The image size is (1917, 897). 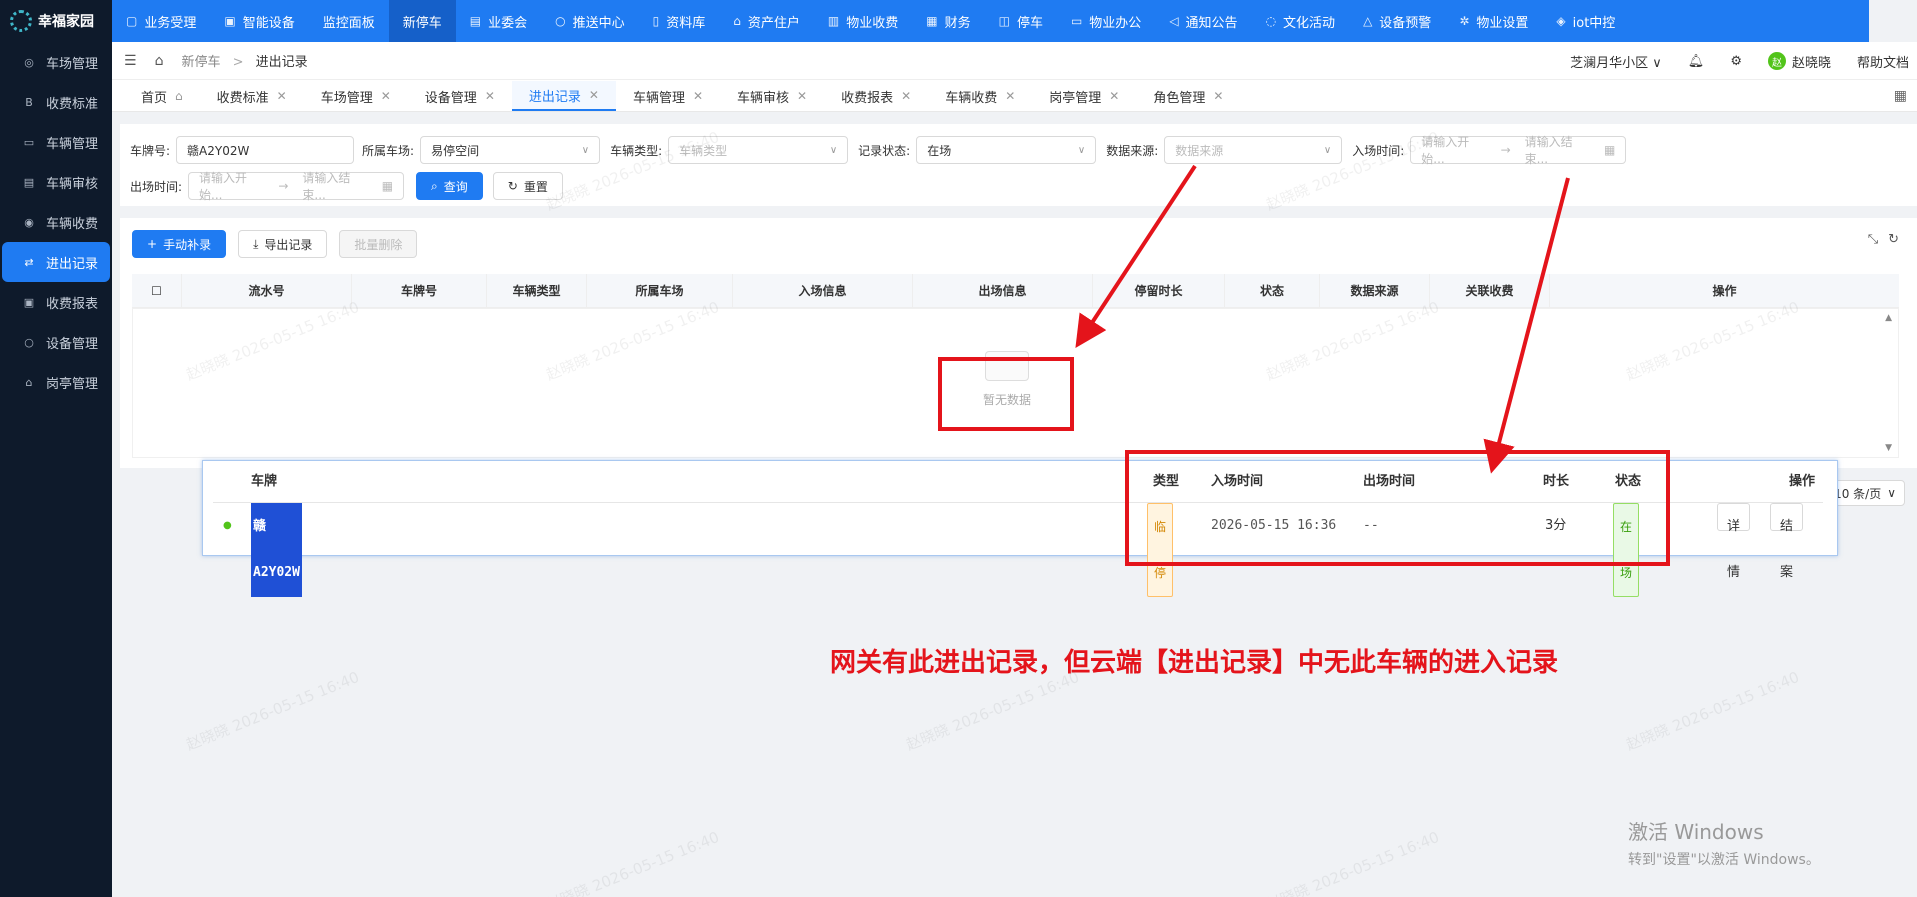 What do you see at coordinates (1724, 860) in the screenshot?
I see `windows-activation-hint: 转到"设置"以激活 Windows。` at bounding box center [1724, 860].